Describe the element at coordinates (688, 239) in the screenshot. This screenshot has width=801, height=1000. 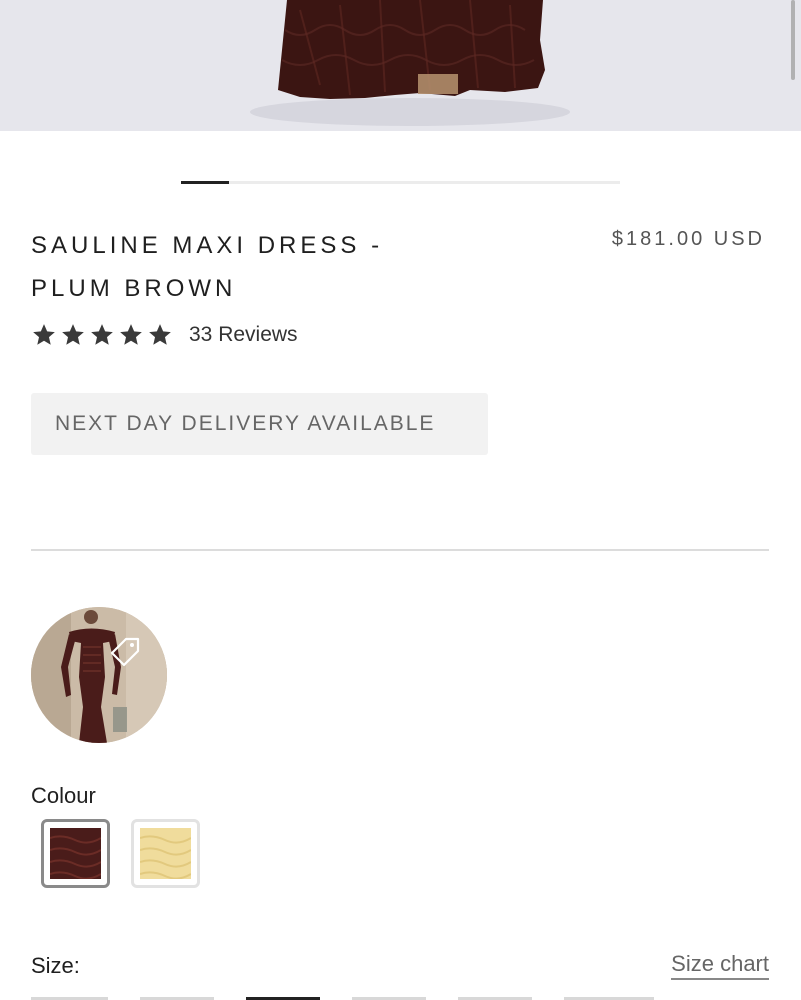
I see `product-price: $181.00 USD` at that location.